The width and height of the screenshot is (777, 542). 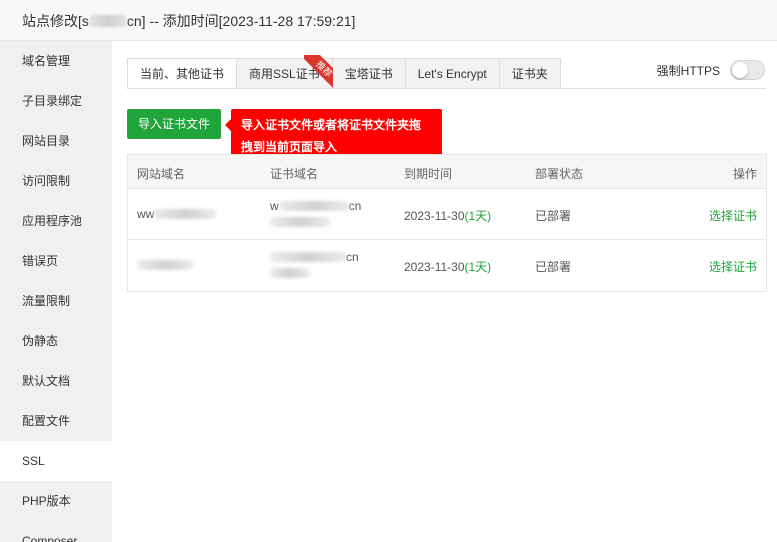 I want to click on window-titlebar: 站点修改[s cn] -- 添加时间[2023-11-28 17:59:21], so click(x=388, y=20).